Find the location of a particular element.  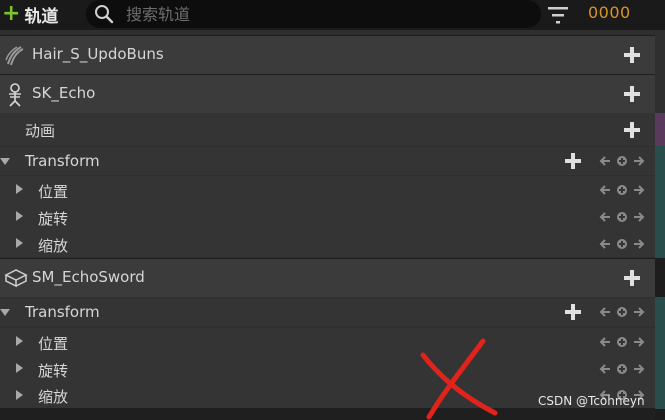

track-label: SM_EchoSword is located at coordinates (88, 277).